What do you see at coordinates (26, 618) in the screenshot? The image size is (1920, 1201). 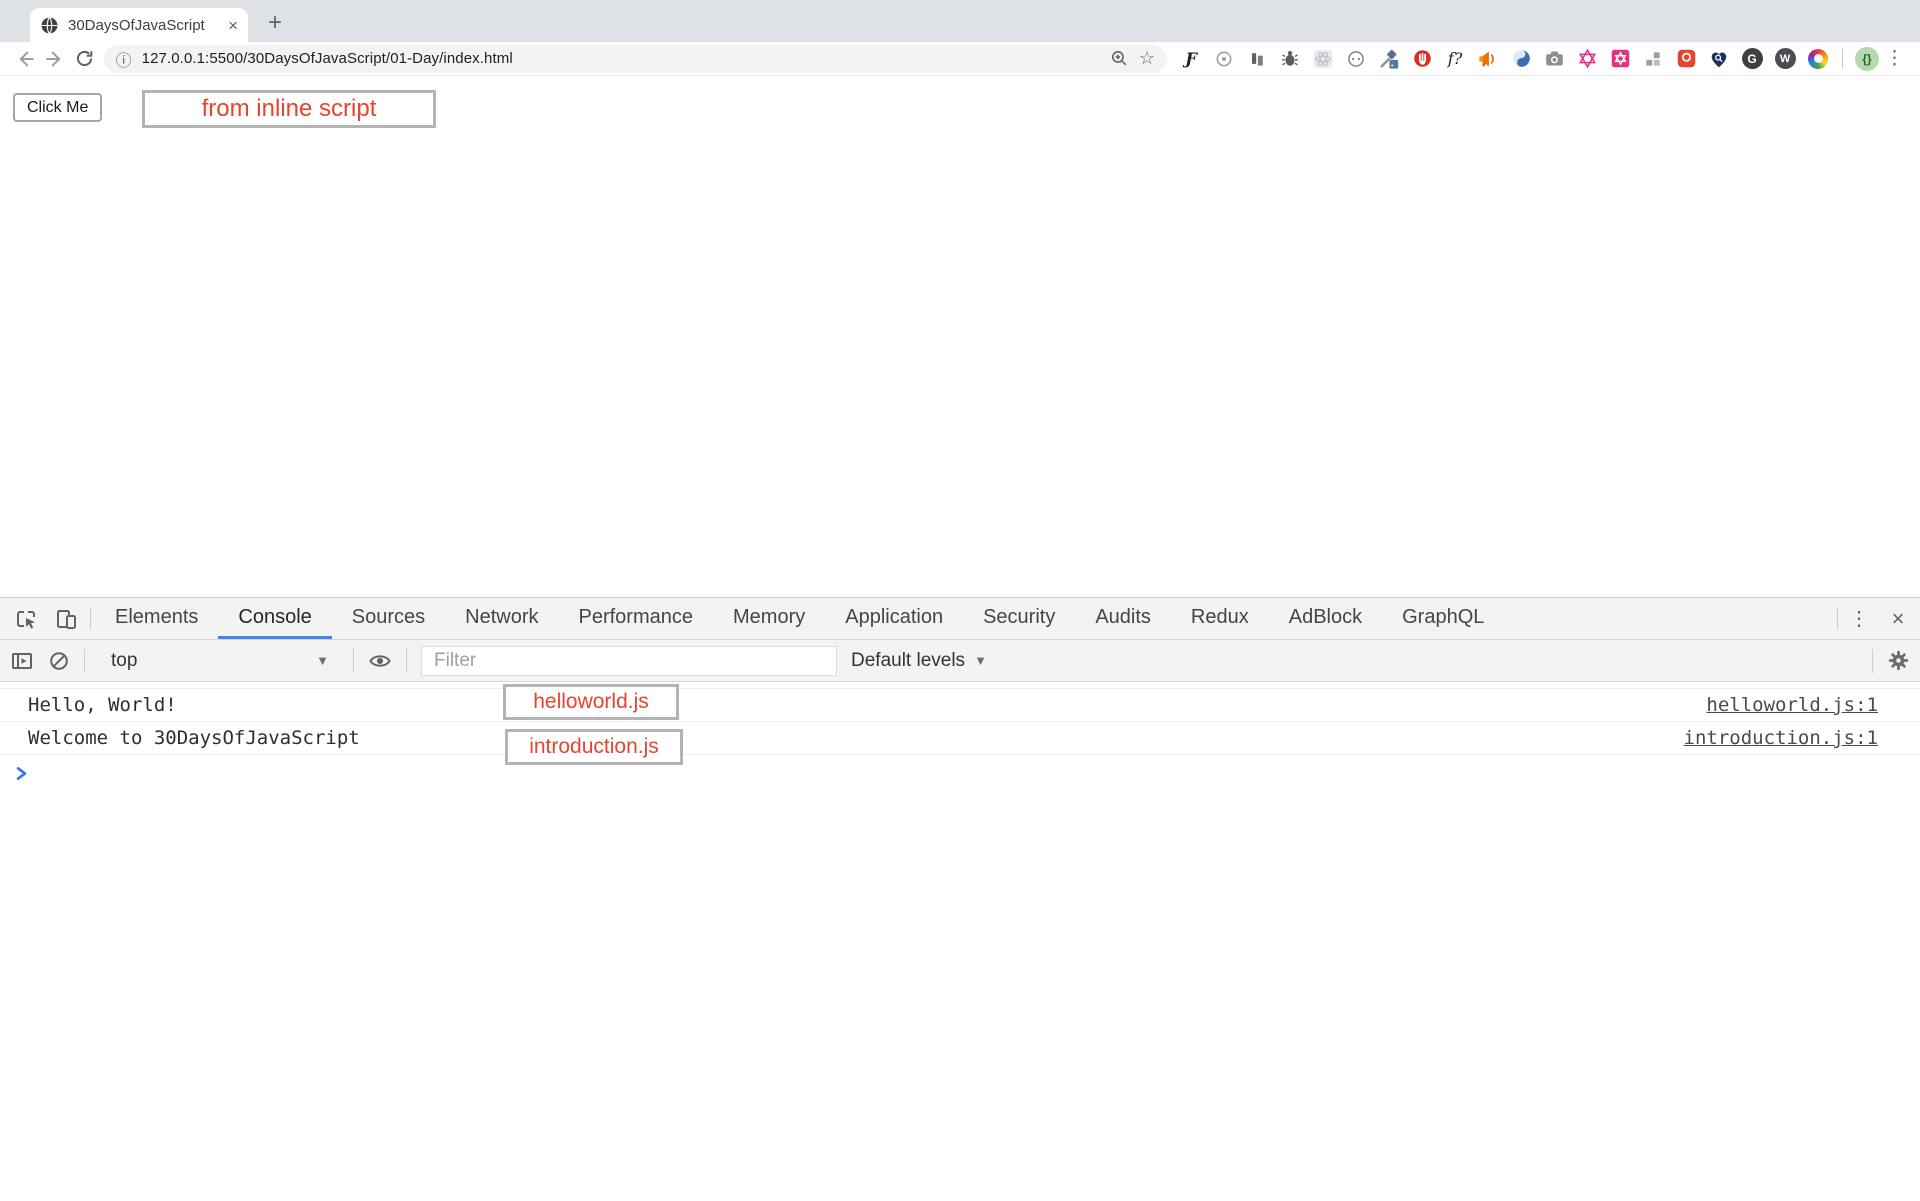 I see `inspect-element-icon` at bounding box center [26, 618].